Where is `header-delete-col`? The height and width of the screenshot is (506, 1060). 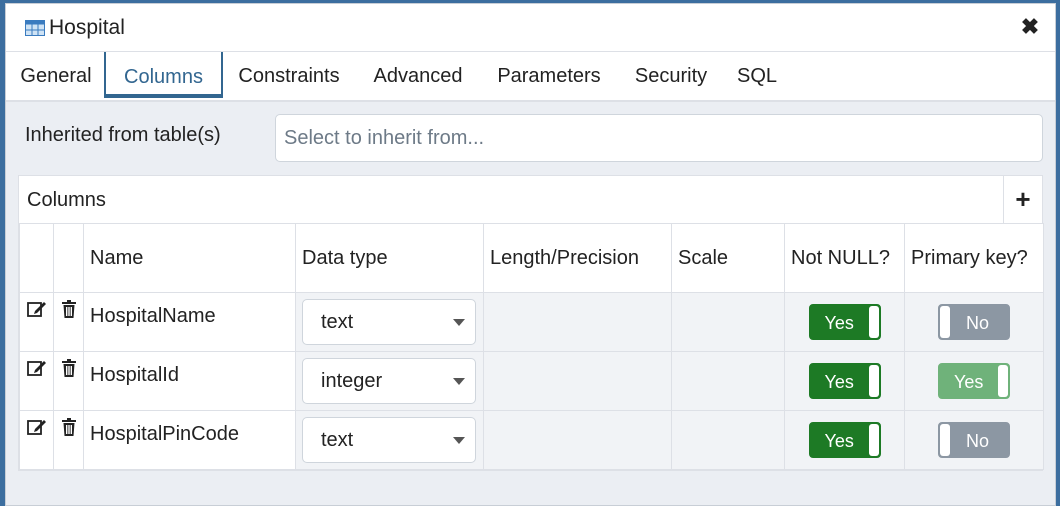
header-delete-col is located at coordinates (68, 258).